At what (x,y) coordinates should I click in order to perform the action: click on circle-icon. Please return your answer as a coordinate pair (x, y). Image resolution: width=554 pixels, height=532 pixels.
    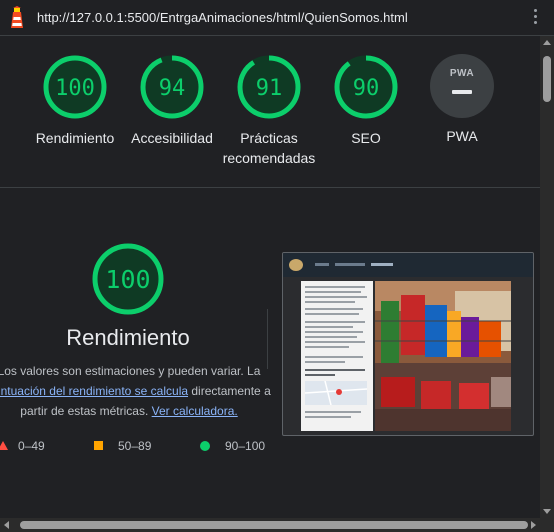
    Looking at the image, I should click on (205, 446).